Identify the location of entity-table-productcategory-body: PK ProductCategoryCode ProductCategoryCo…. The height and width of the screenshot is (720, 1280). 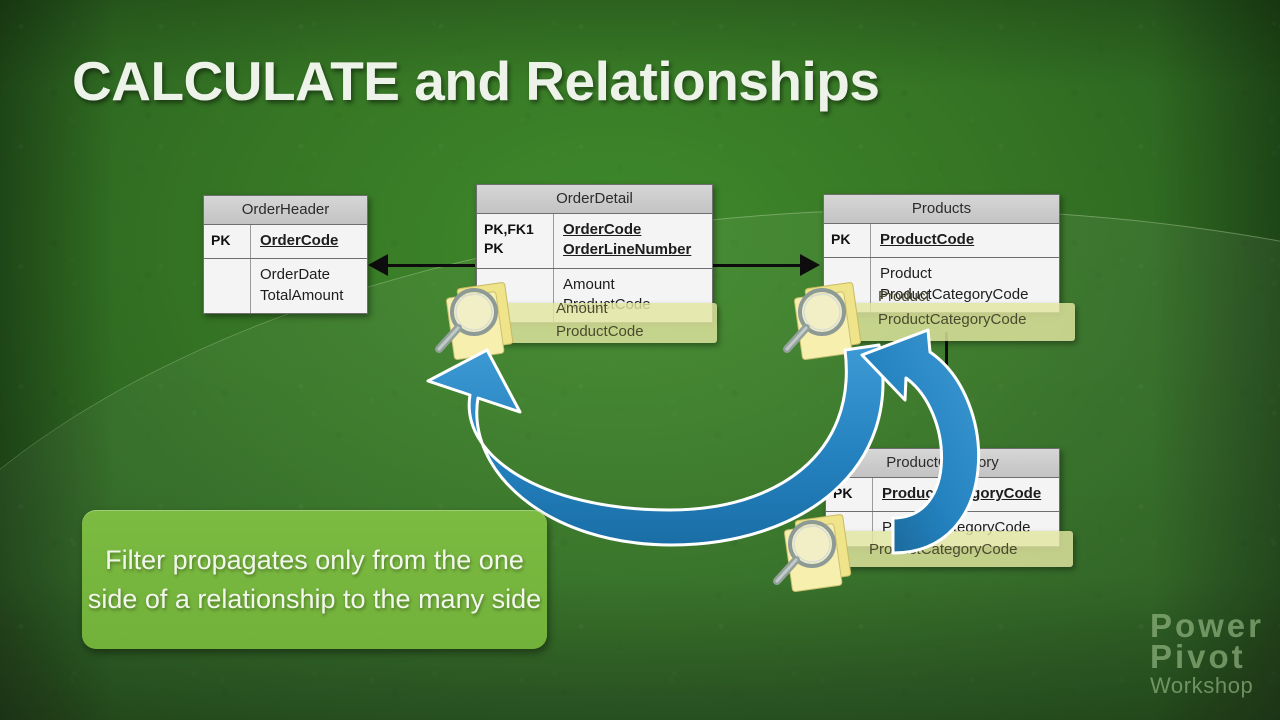
(942, 512).